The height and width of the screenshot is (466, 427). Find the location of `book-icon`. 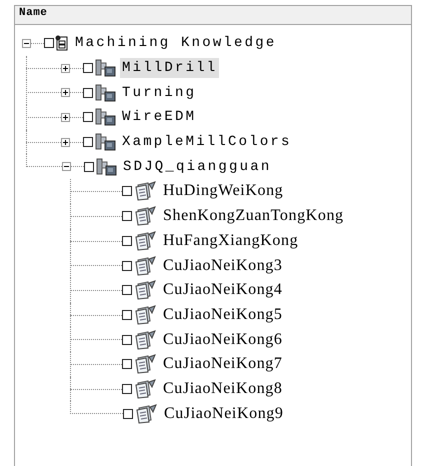

book-icon is located at coordinates (62, 43).